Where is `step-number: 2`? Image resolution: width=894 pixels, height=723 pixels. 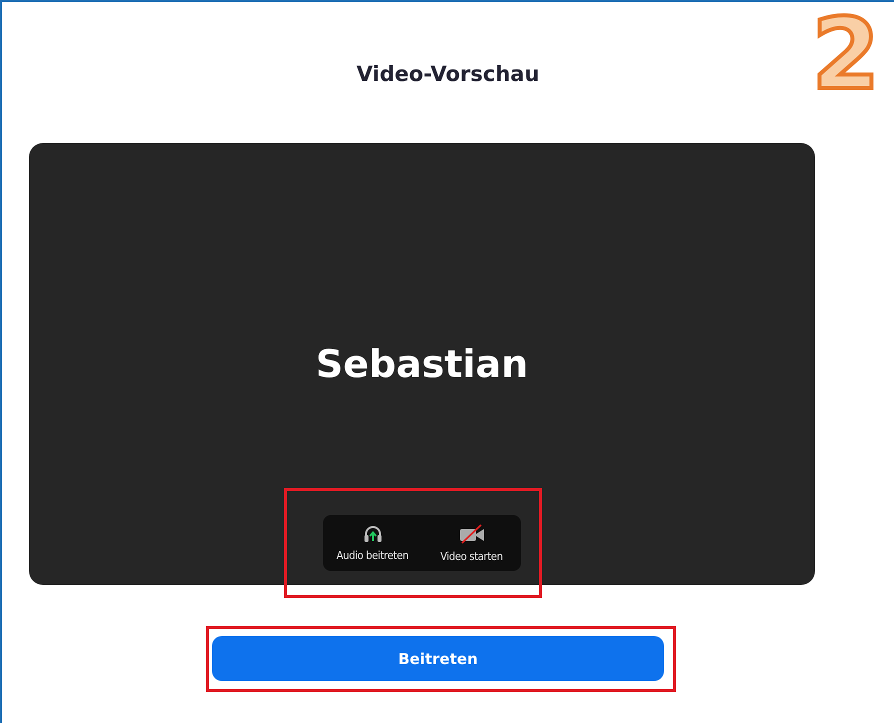
step-number: 2 is located at coordinates (846, 55).